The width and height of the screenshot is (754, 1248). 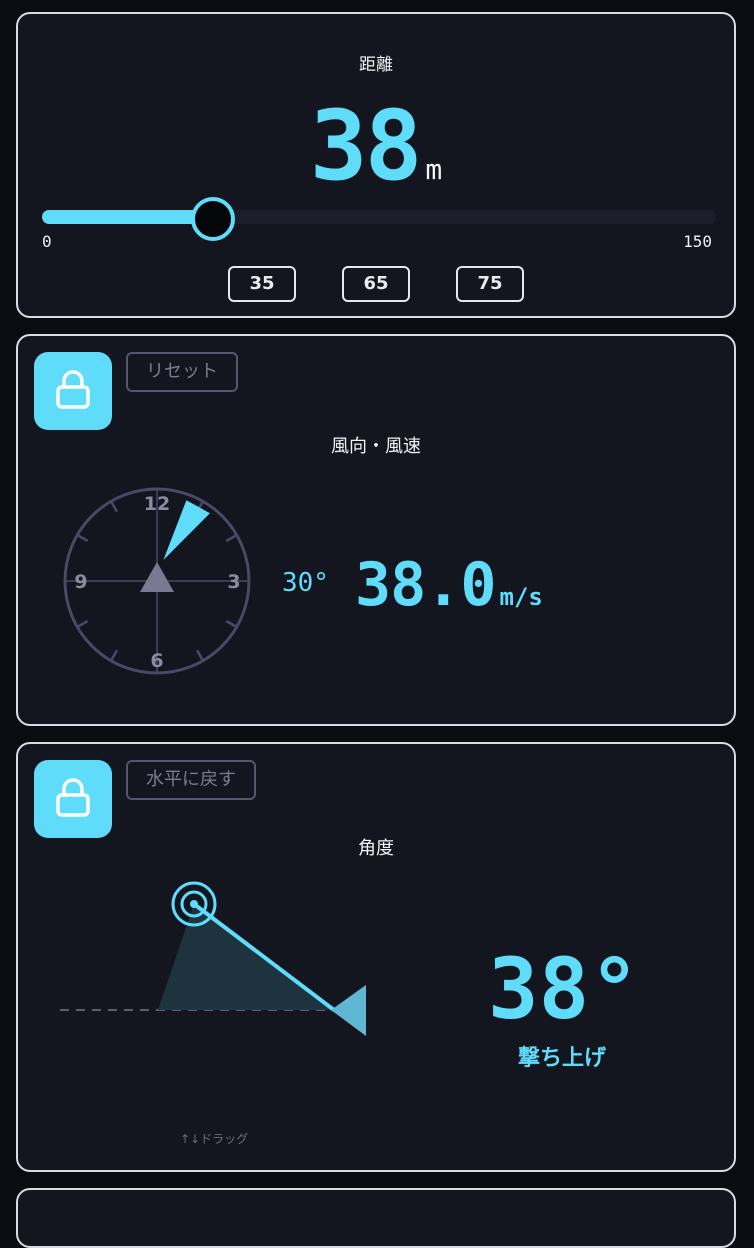 I want to click on distance-unit: m, so click(x=434, y=169).